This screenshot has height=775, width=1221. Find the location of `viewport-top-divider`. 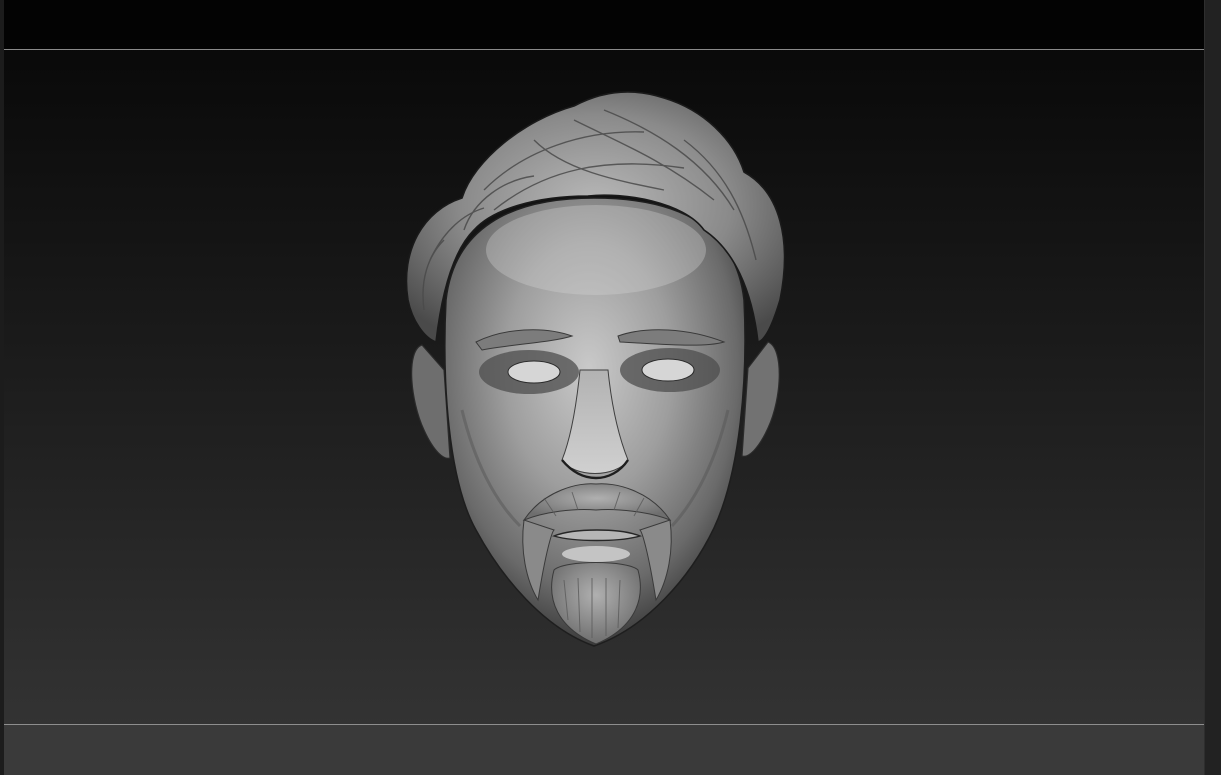

viewport-top-divider is located at coordinates (604, 49).